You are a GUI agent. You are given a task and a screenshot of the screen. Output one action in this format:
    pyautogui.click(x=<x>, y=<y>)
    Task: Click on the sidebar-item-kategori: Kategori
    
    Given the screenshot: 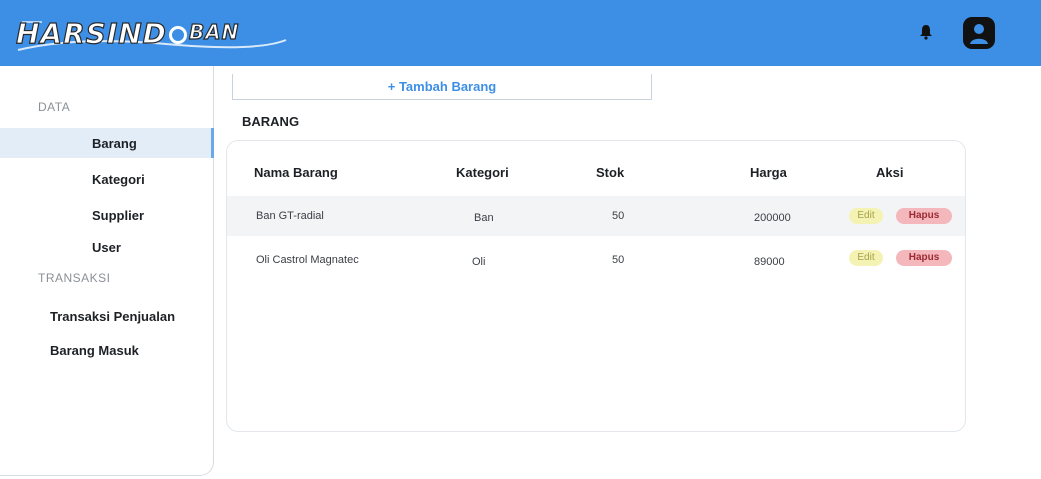 What is the action you would take?
    pyautogui.click(x=118, y=179)
    